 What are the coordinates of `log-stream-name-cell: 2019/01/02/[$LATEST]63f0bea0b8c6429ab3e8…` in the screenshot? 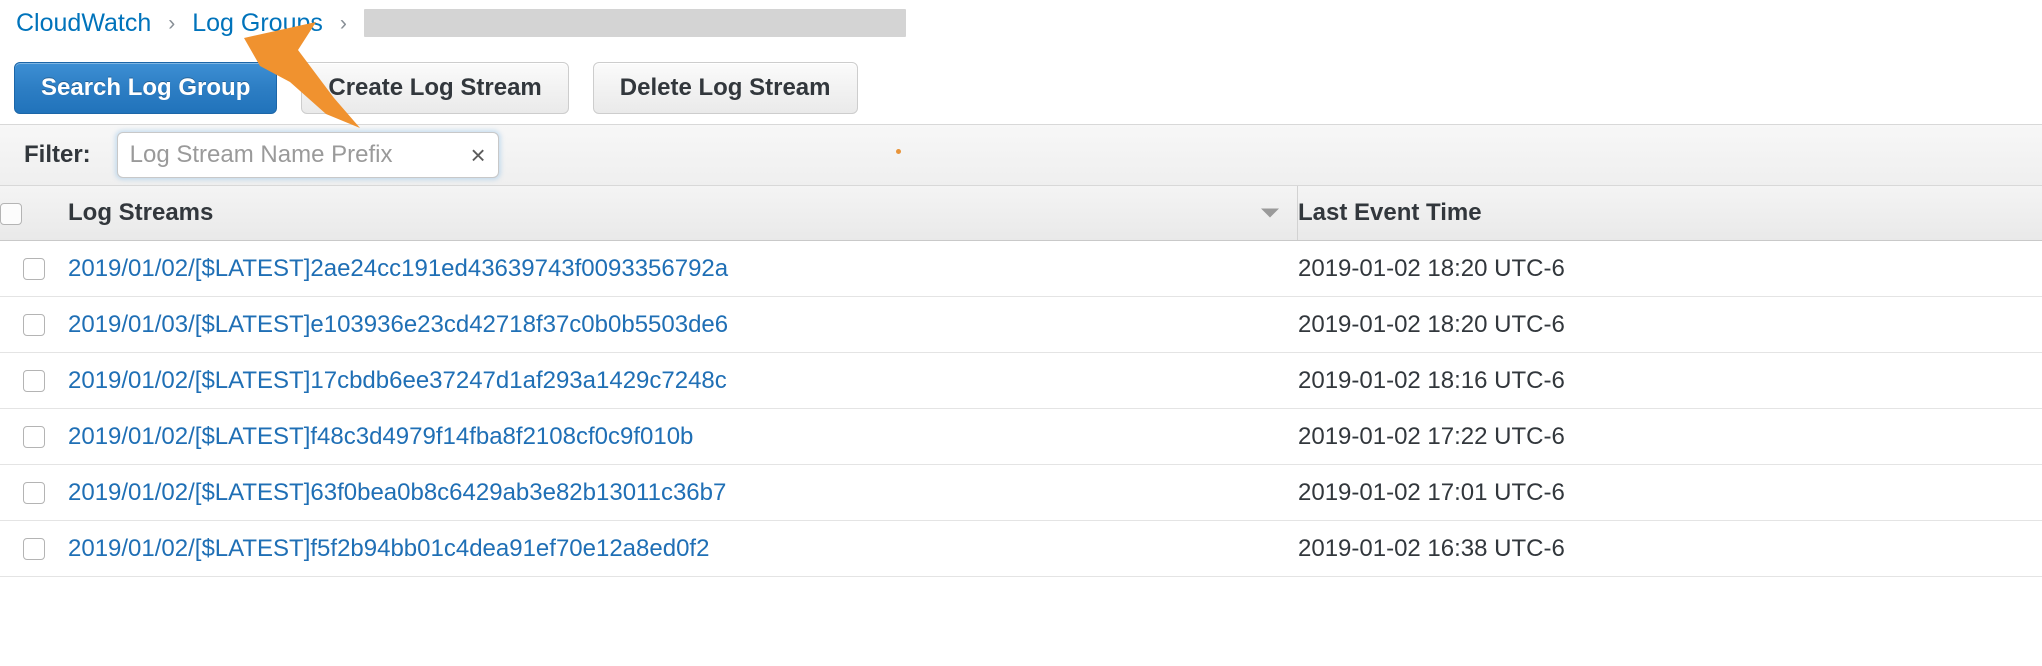 It's located at (683, 492).